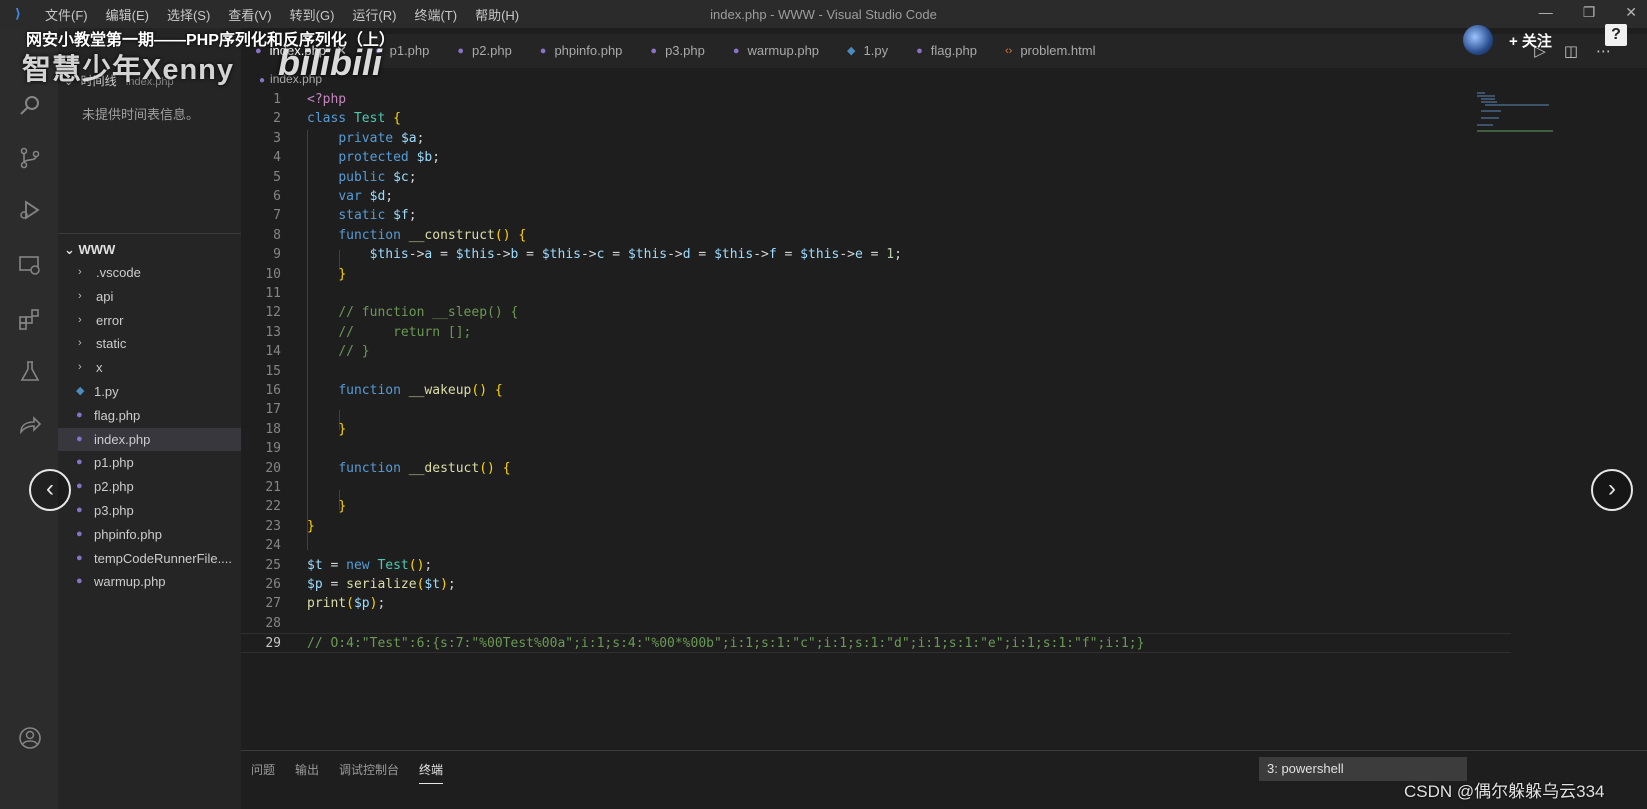 This screenshot has height=809, width=1647. What do you see at coordinates (30, 107) in the screenshot?
I see `search-icon` at bounding box center [30, 107].